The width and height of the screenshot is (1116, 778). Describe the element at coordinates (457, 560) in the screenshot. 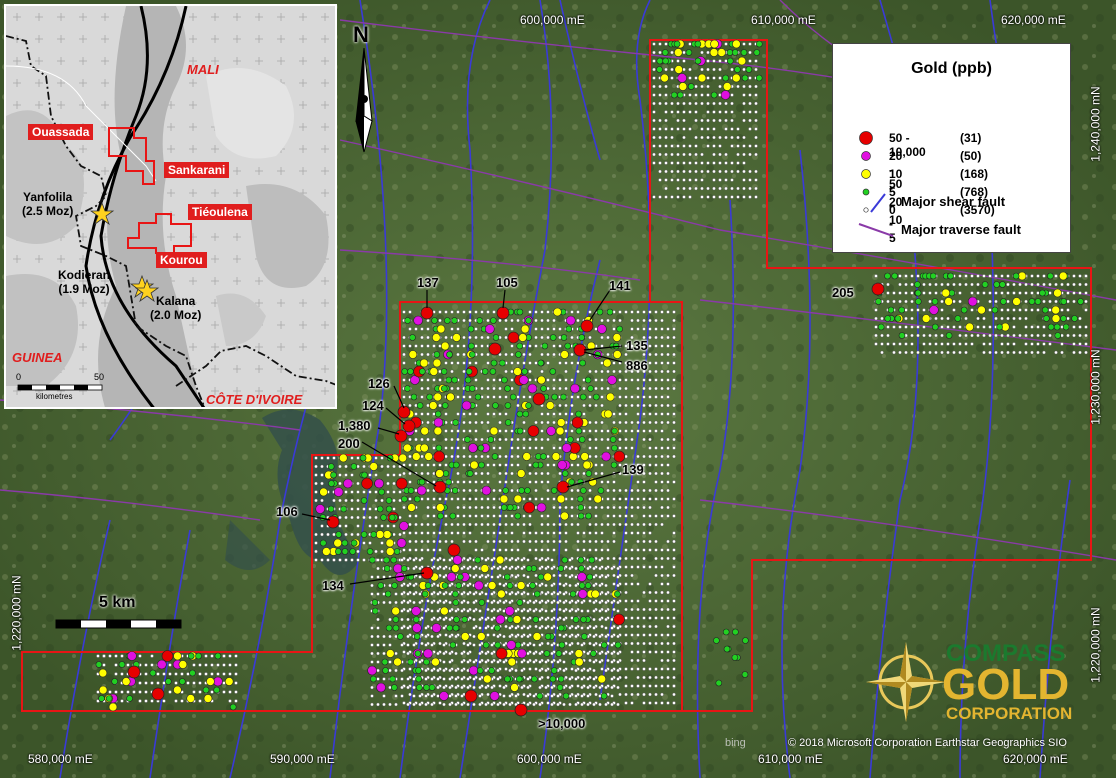

I see `sample-point-mid` at that location.